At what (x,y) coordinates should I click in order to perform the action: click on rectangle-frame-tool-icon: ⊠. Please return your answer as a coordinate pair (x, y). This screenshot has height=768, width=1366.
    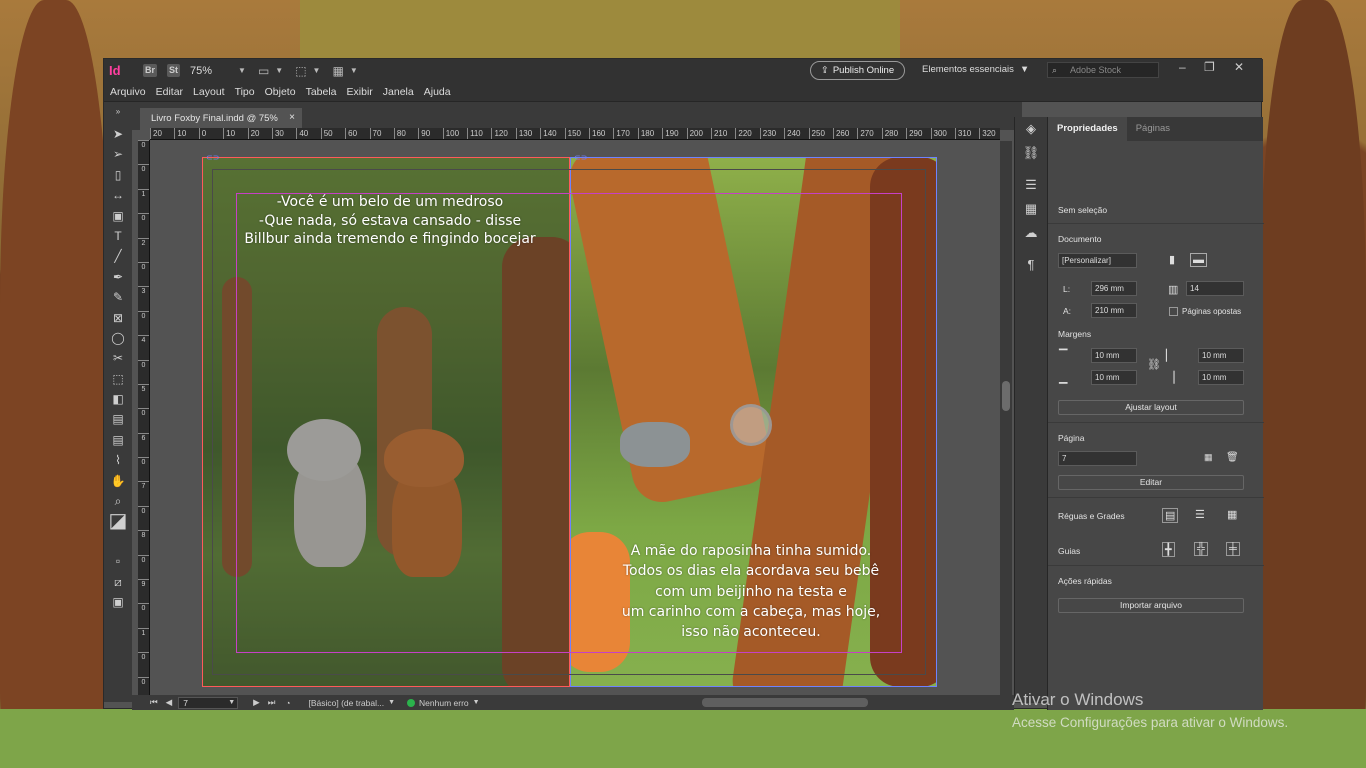
    Looking at the image, I should click on (118, 318).